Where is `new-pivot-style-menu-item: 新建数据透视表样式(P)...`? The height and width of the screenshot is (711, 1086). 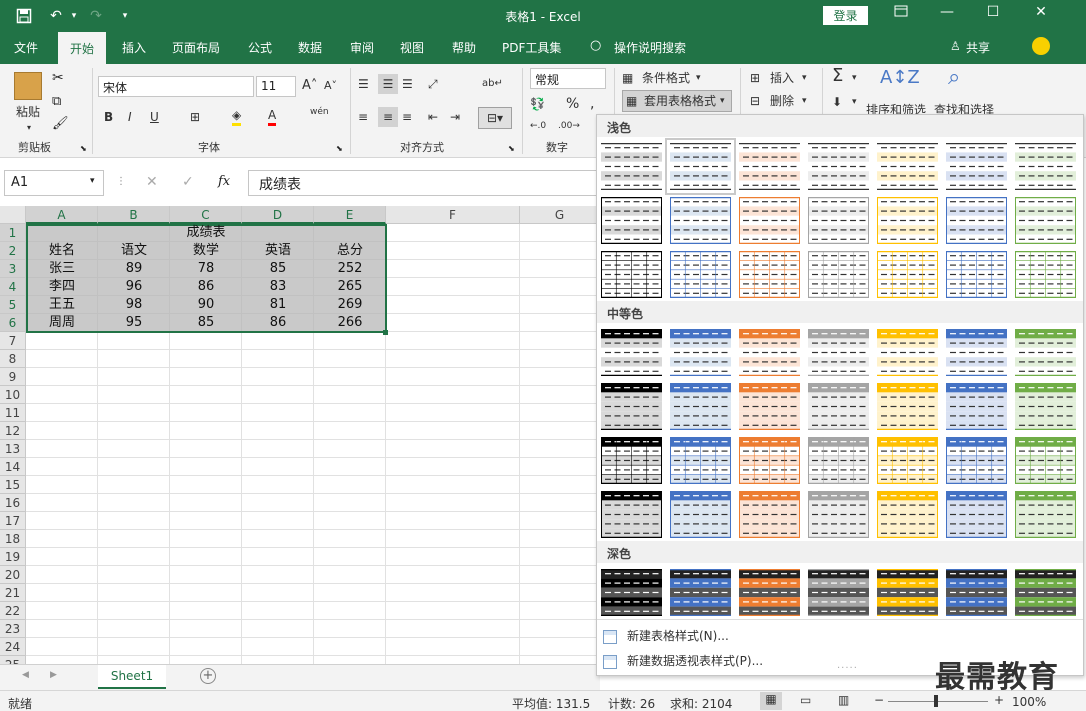 new-pivot-style-menu-item: 新建数据透视表样式(P)... is located at coordinates (683, 660).